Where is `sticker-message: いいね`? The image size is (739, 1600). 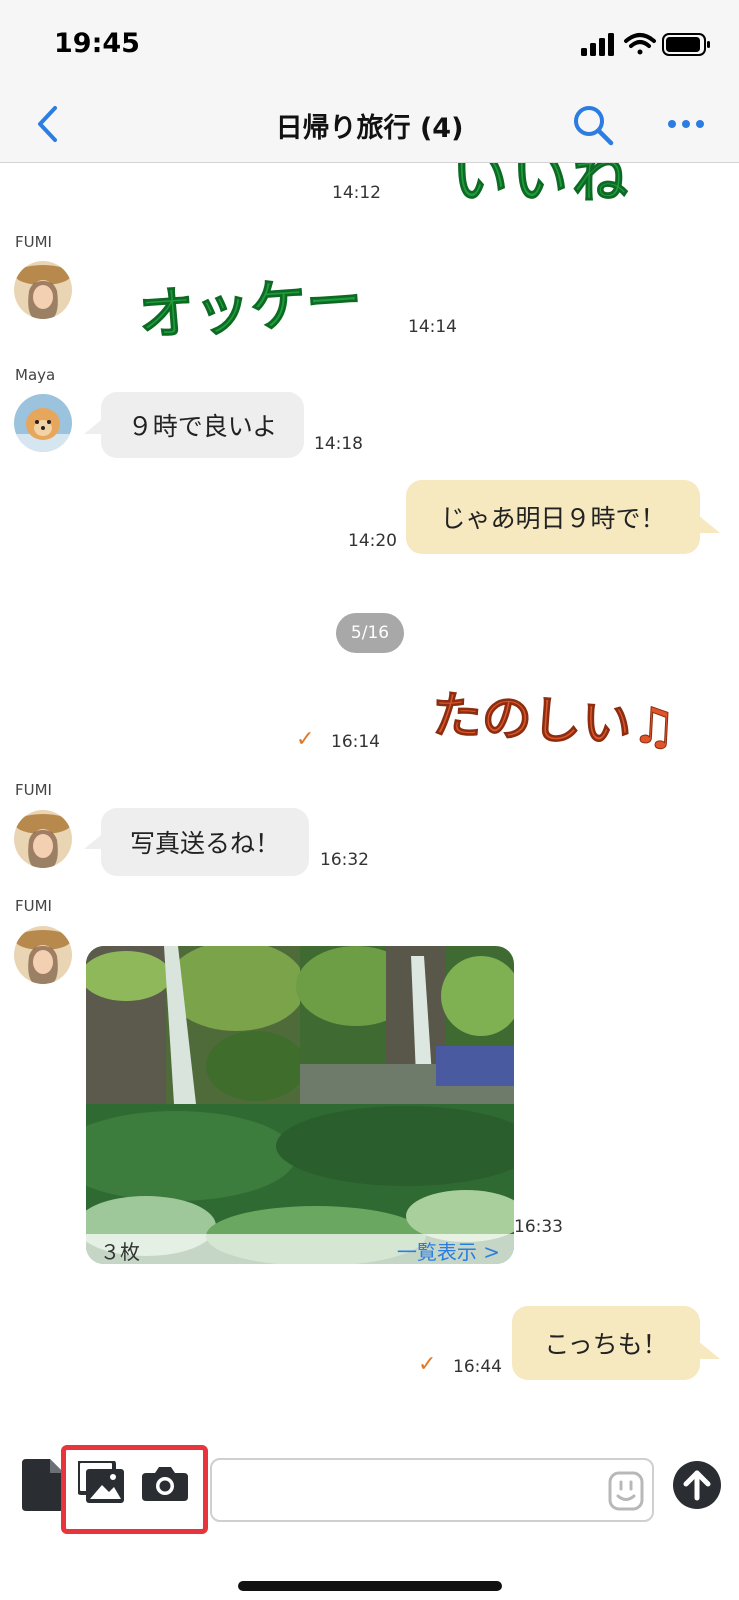 sticker-message: いいね is located at coordinates (542, 188).